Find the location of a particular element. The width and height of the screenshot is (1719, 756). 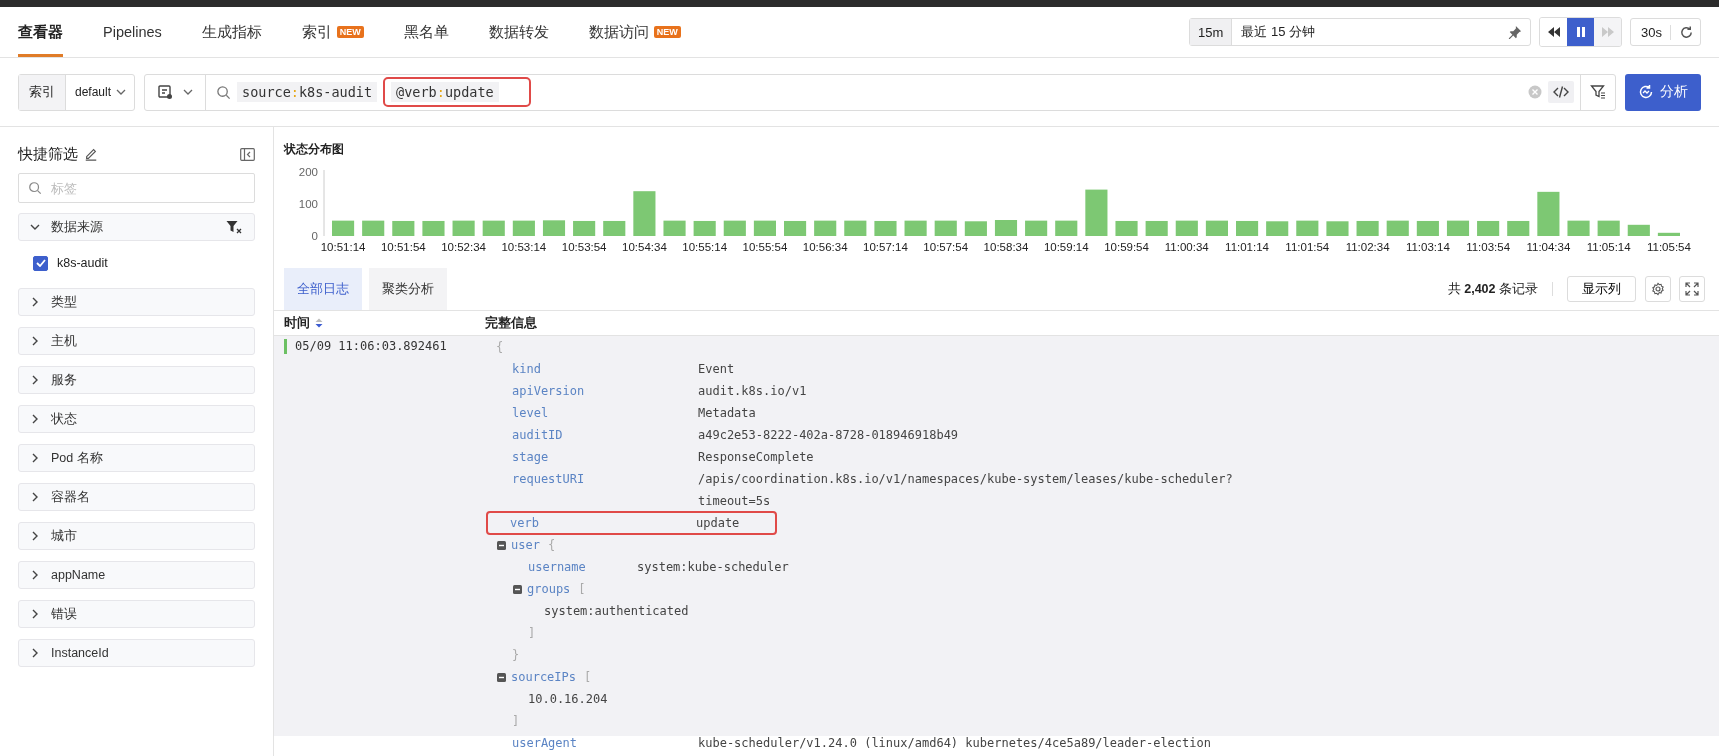

pencil-icon is located at coordinates (91, 154).